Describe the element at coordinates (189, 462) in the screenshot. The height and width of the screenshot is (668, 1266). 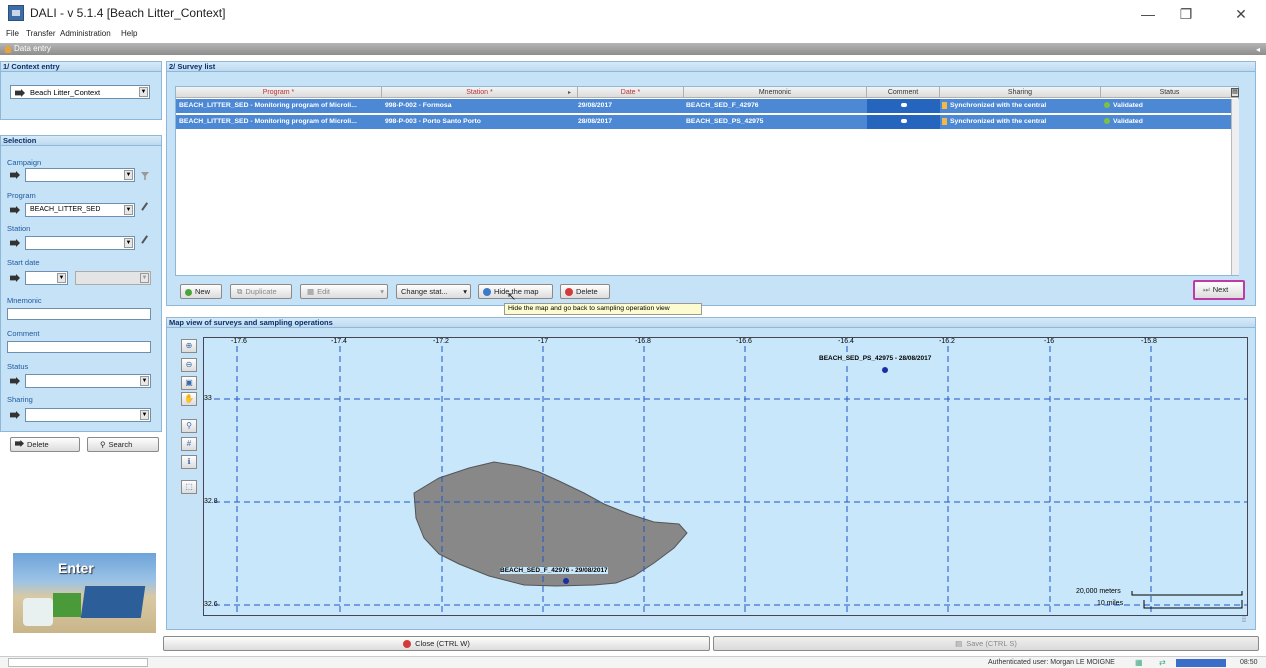
I see `info-icon: ℹ` at that location.